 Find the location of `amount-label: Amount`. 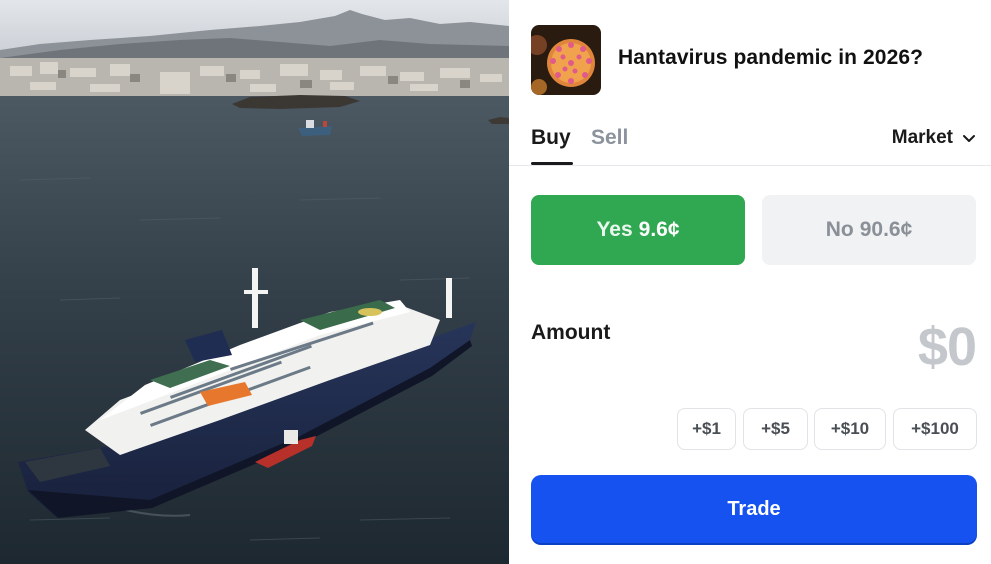

amount-label: Amount is located at coordinates (571, 332).